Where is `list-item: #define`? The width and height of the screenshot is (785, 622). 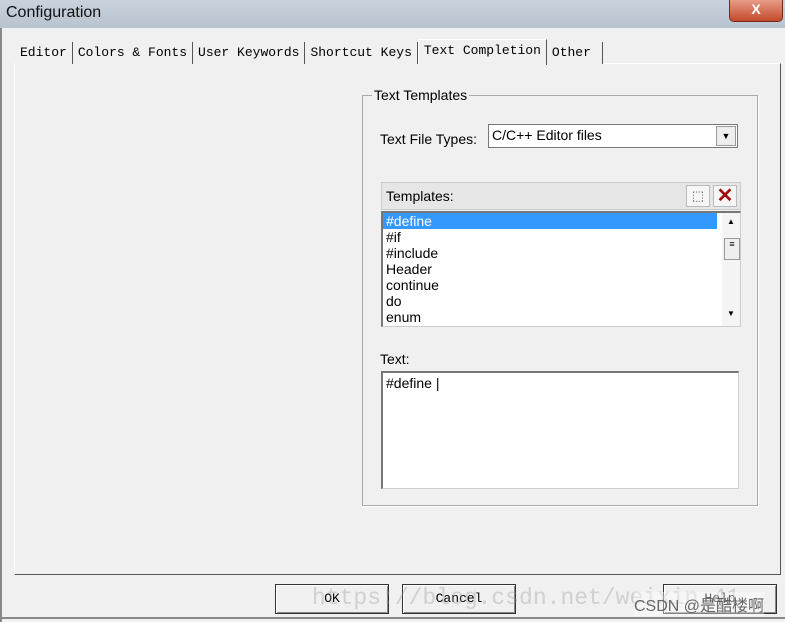
list-item: #define is located at coordinates (550, 221).